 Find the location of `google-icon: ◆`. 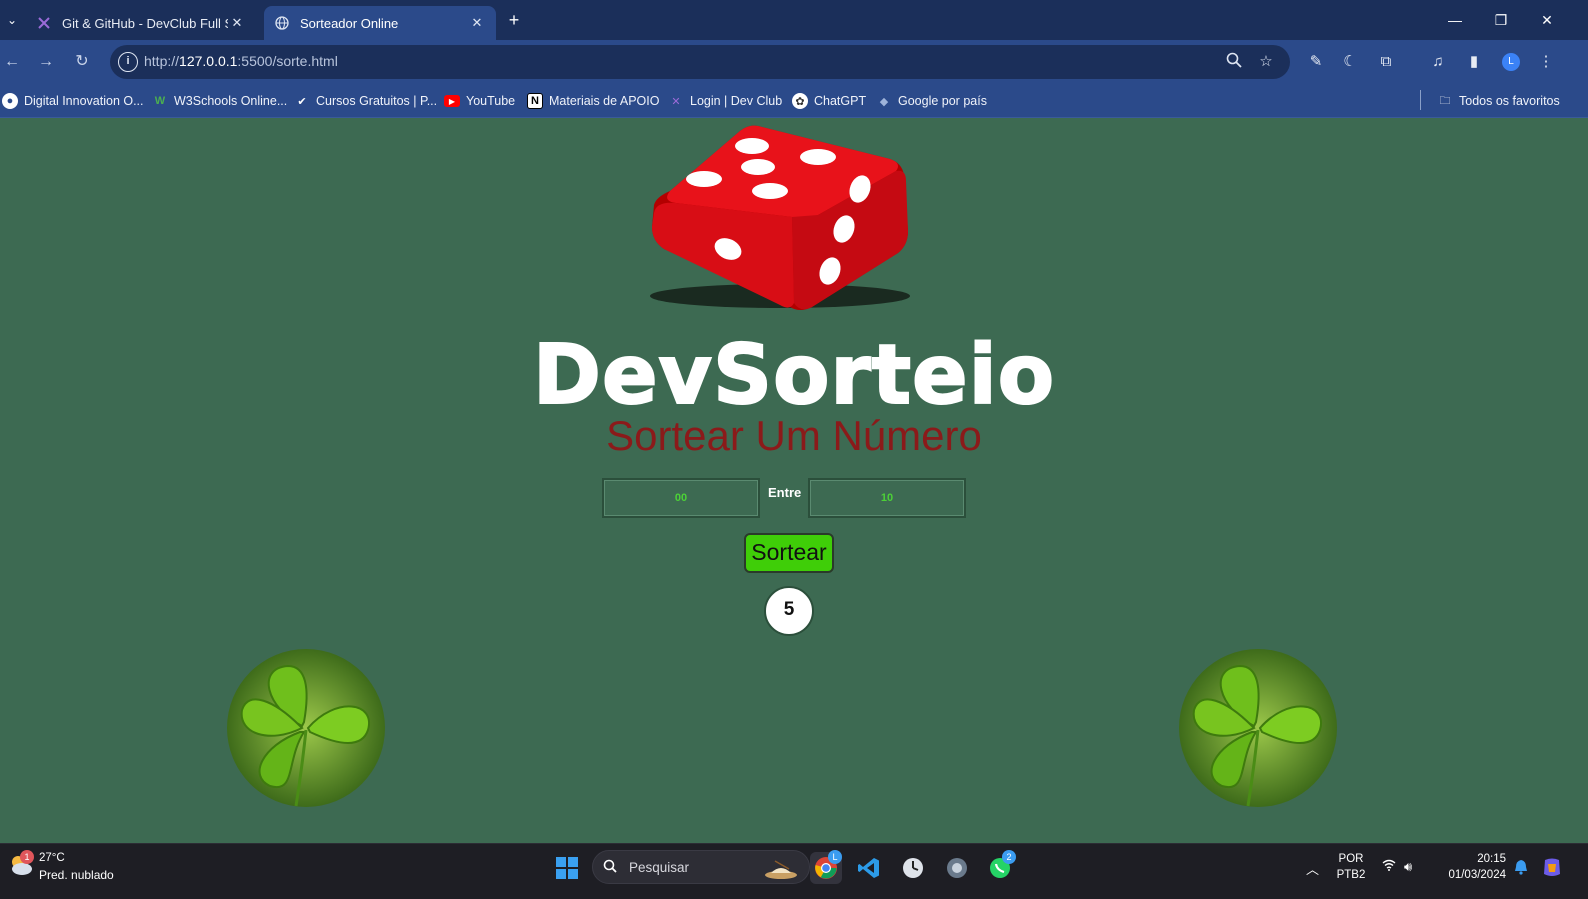

google-icon: ◆ is located at coordinates (884, 101).